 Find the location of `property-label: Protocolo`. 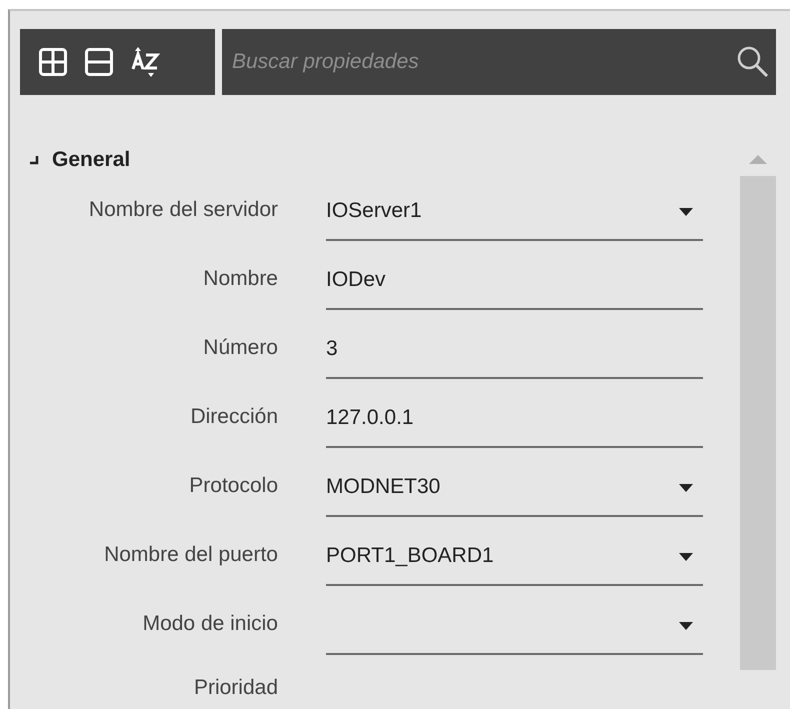

property-label: Protocolo is located at coordinates (233, 486).